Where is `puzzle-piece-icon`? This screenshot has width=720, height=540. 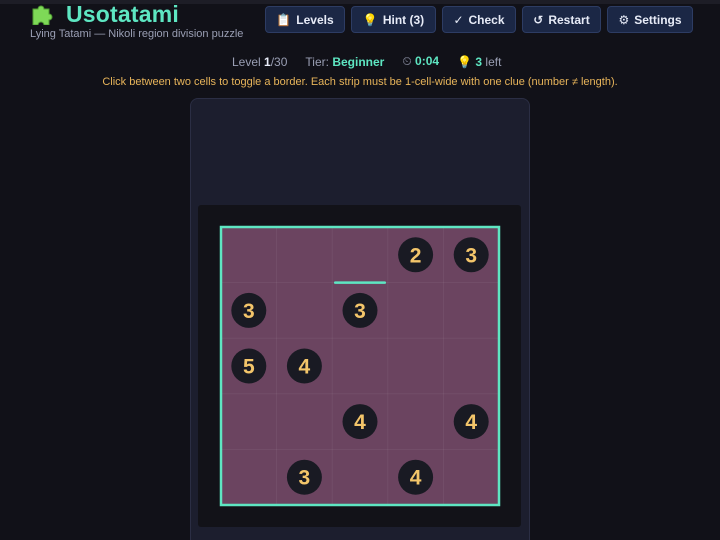
puzzle-piece-icon is located at coordinates (44, 14).